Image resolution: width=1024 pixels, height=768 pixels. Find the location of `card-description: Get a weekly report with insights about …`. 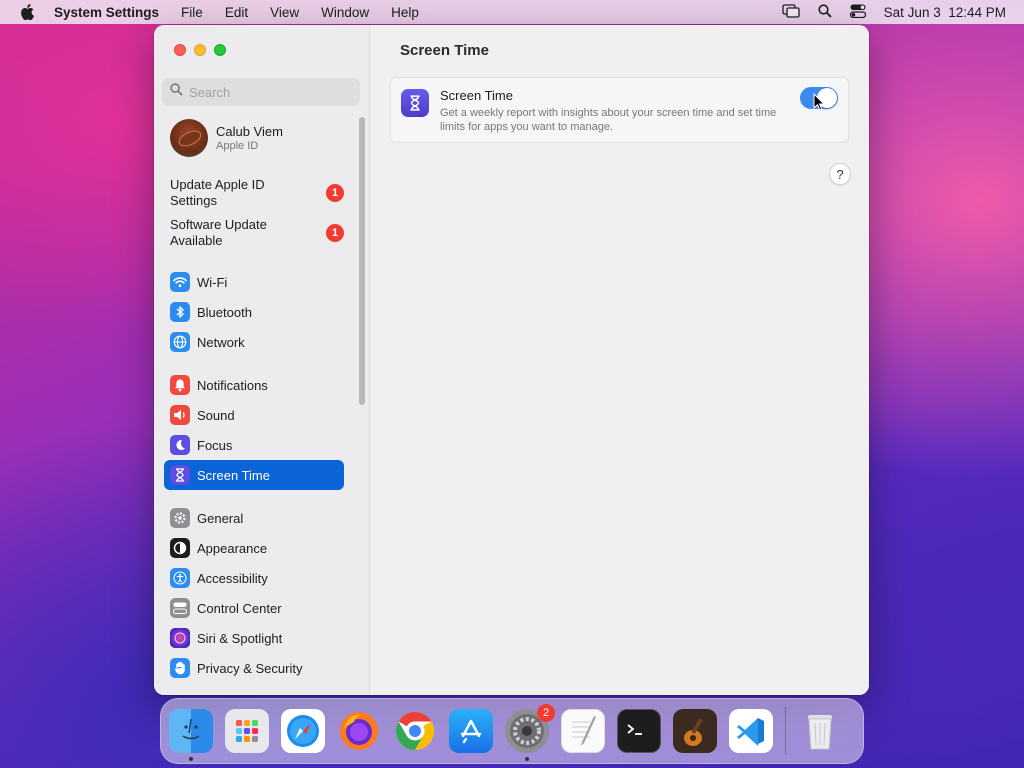

card-description: Get a weekly report with insights about … is located at coordinates (608, 120).